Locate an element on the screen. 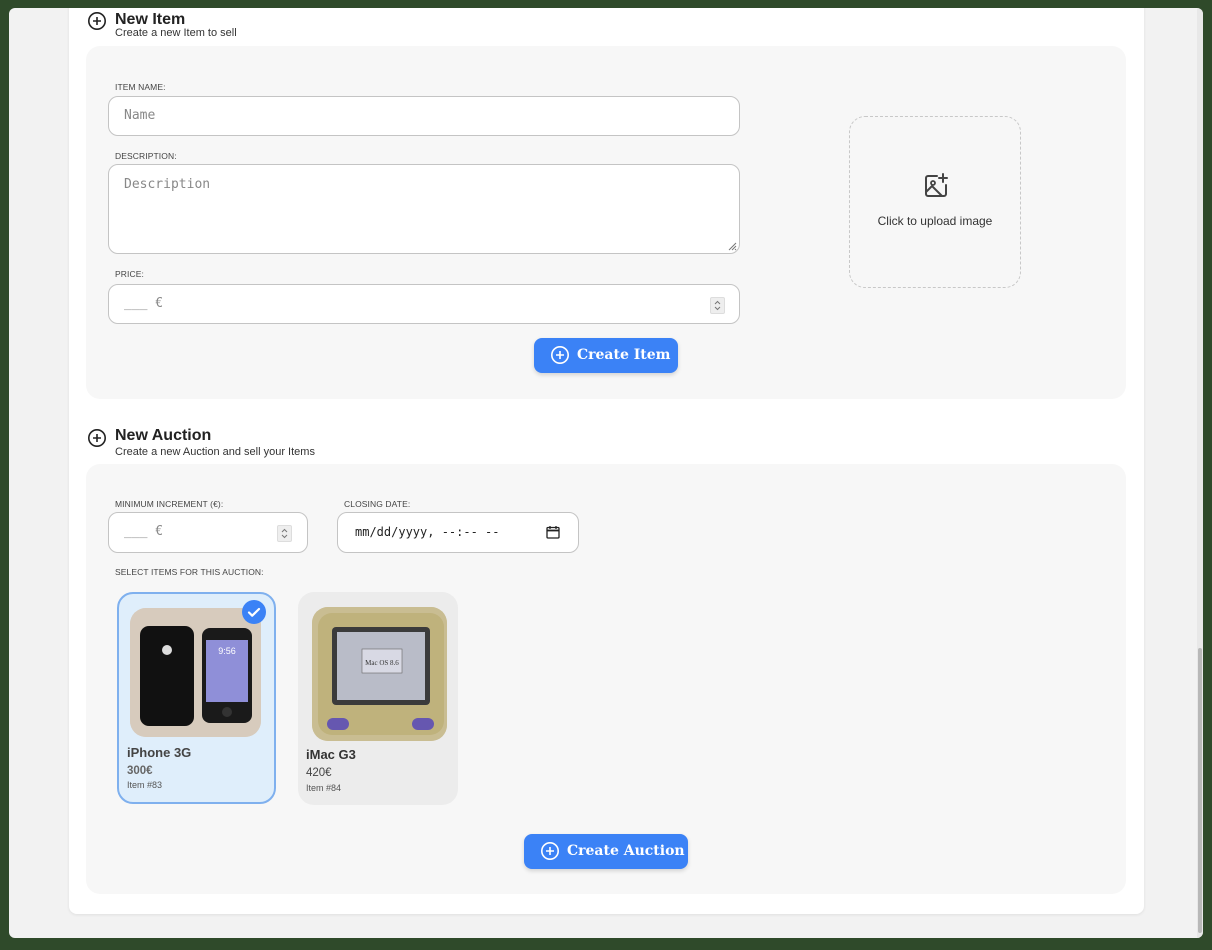 This screenshot has width=1212, height=950. item-price: 420€ is located at coordinates (319, 773).